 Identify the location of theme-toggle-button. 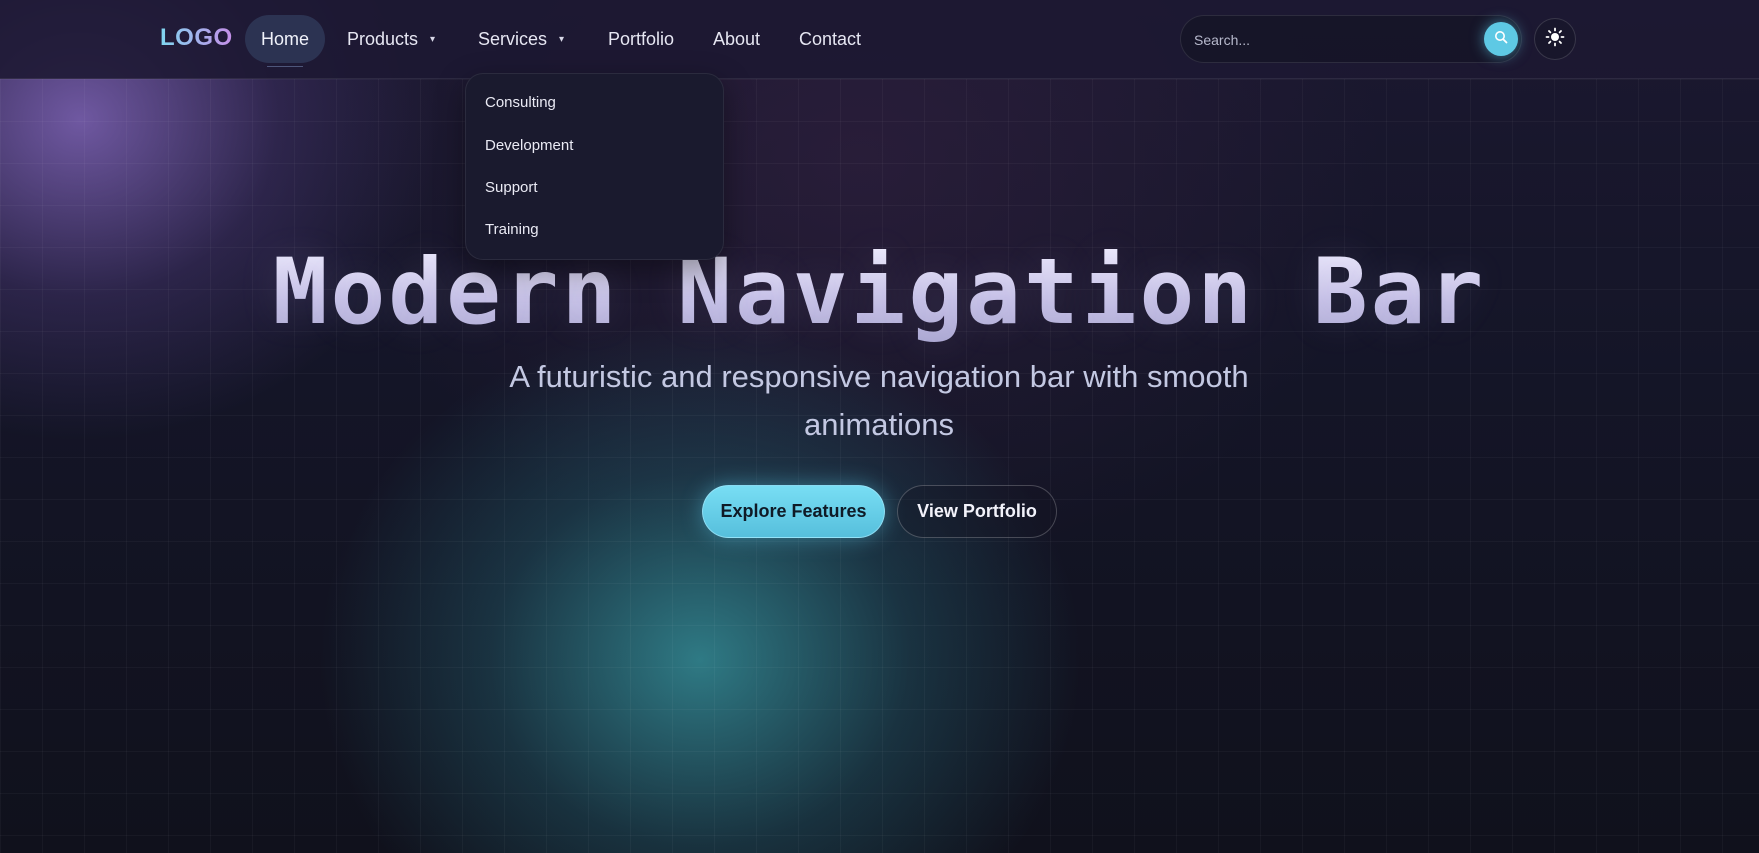
(1555, 39).